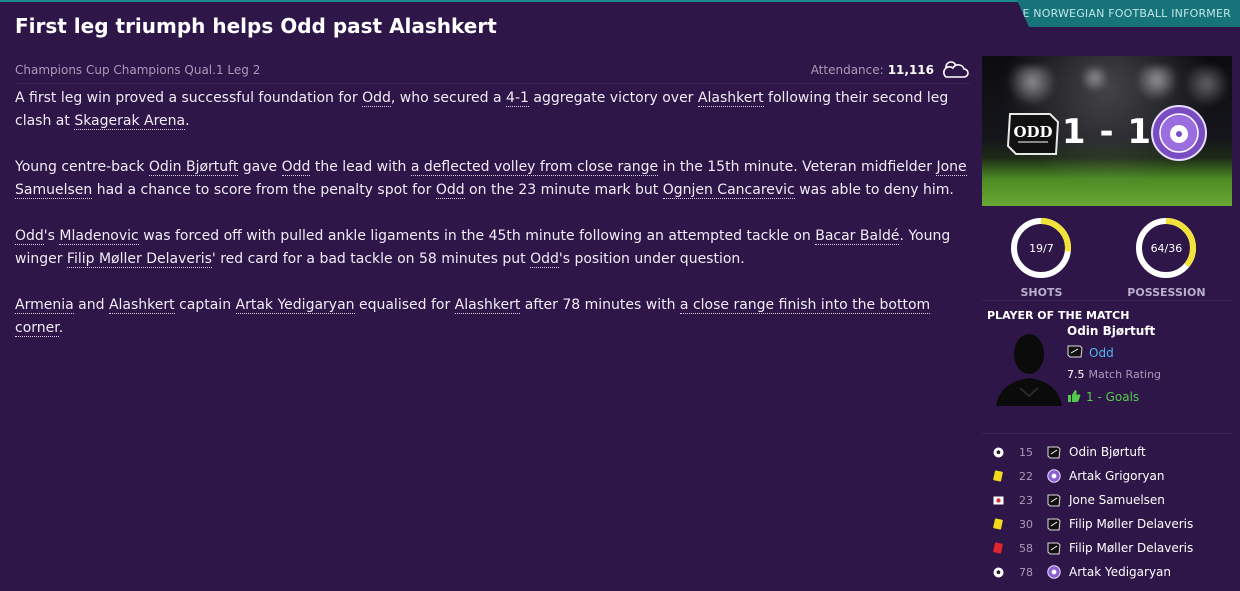 Image resolution: width=1240 pixels, height=591 pixels. What do you see at coordinates (1058, 315) in the screenshot?
I see `potm-title: PLAYER OF THE MATCH` at bounding box center [1058, 315].